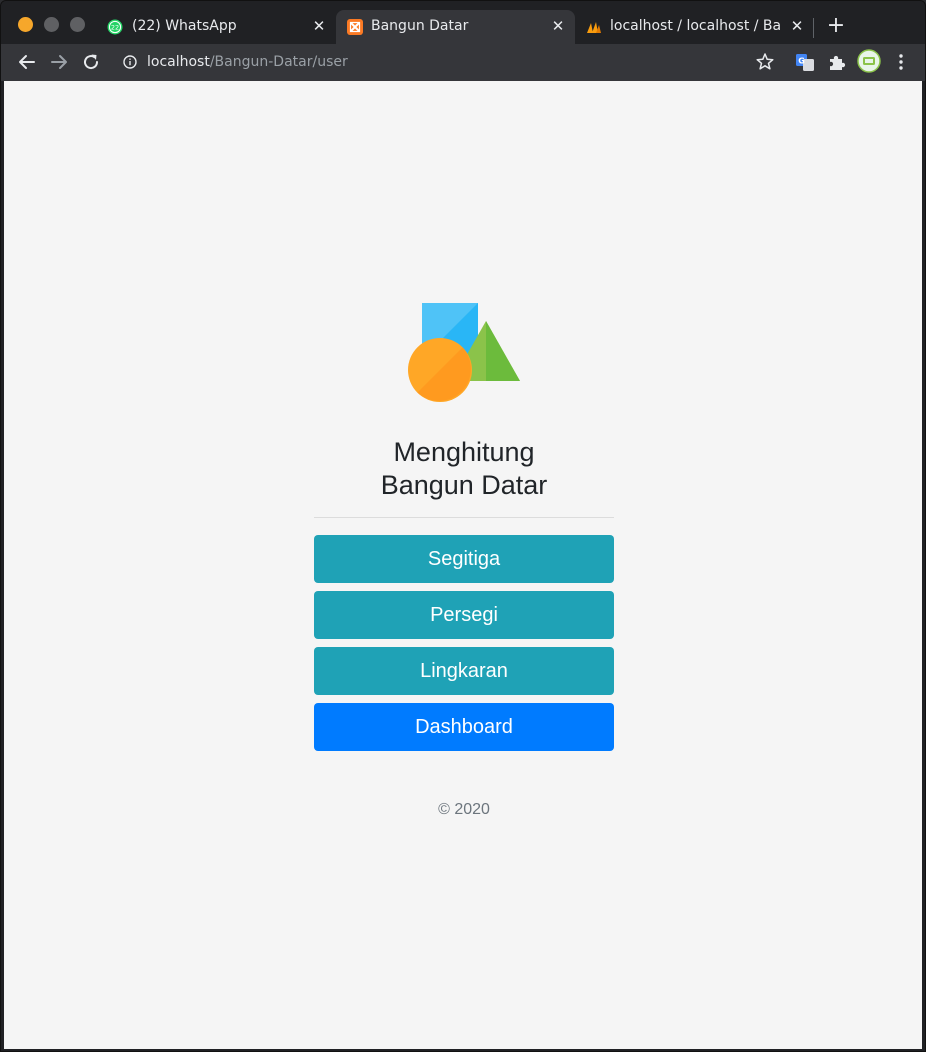  I want to click on browser-toolbar: localhost/Bangun-Datar/user G, so click(463, 62).